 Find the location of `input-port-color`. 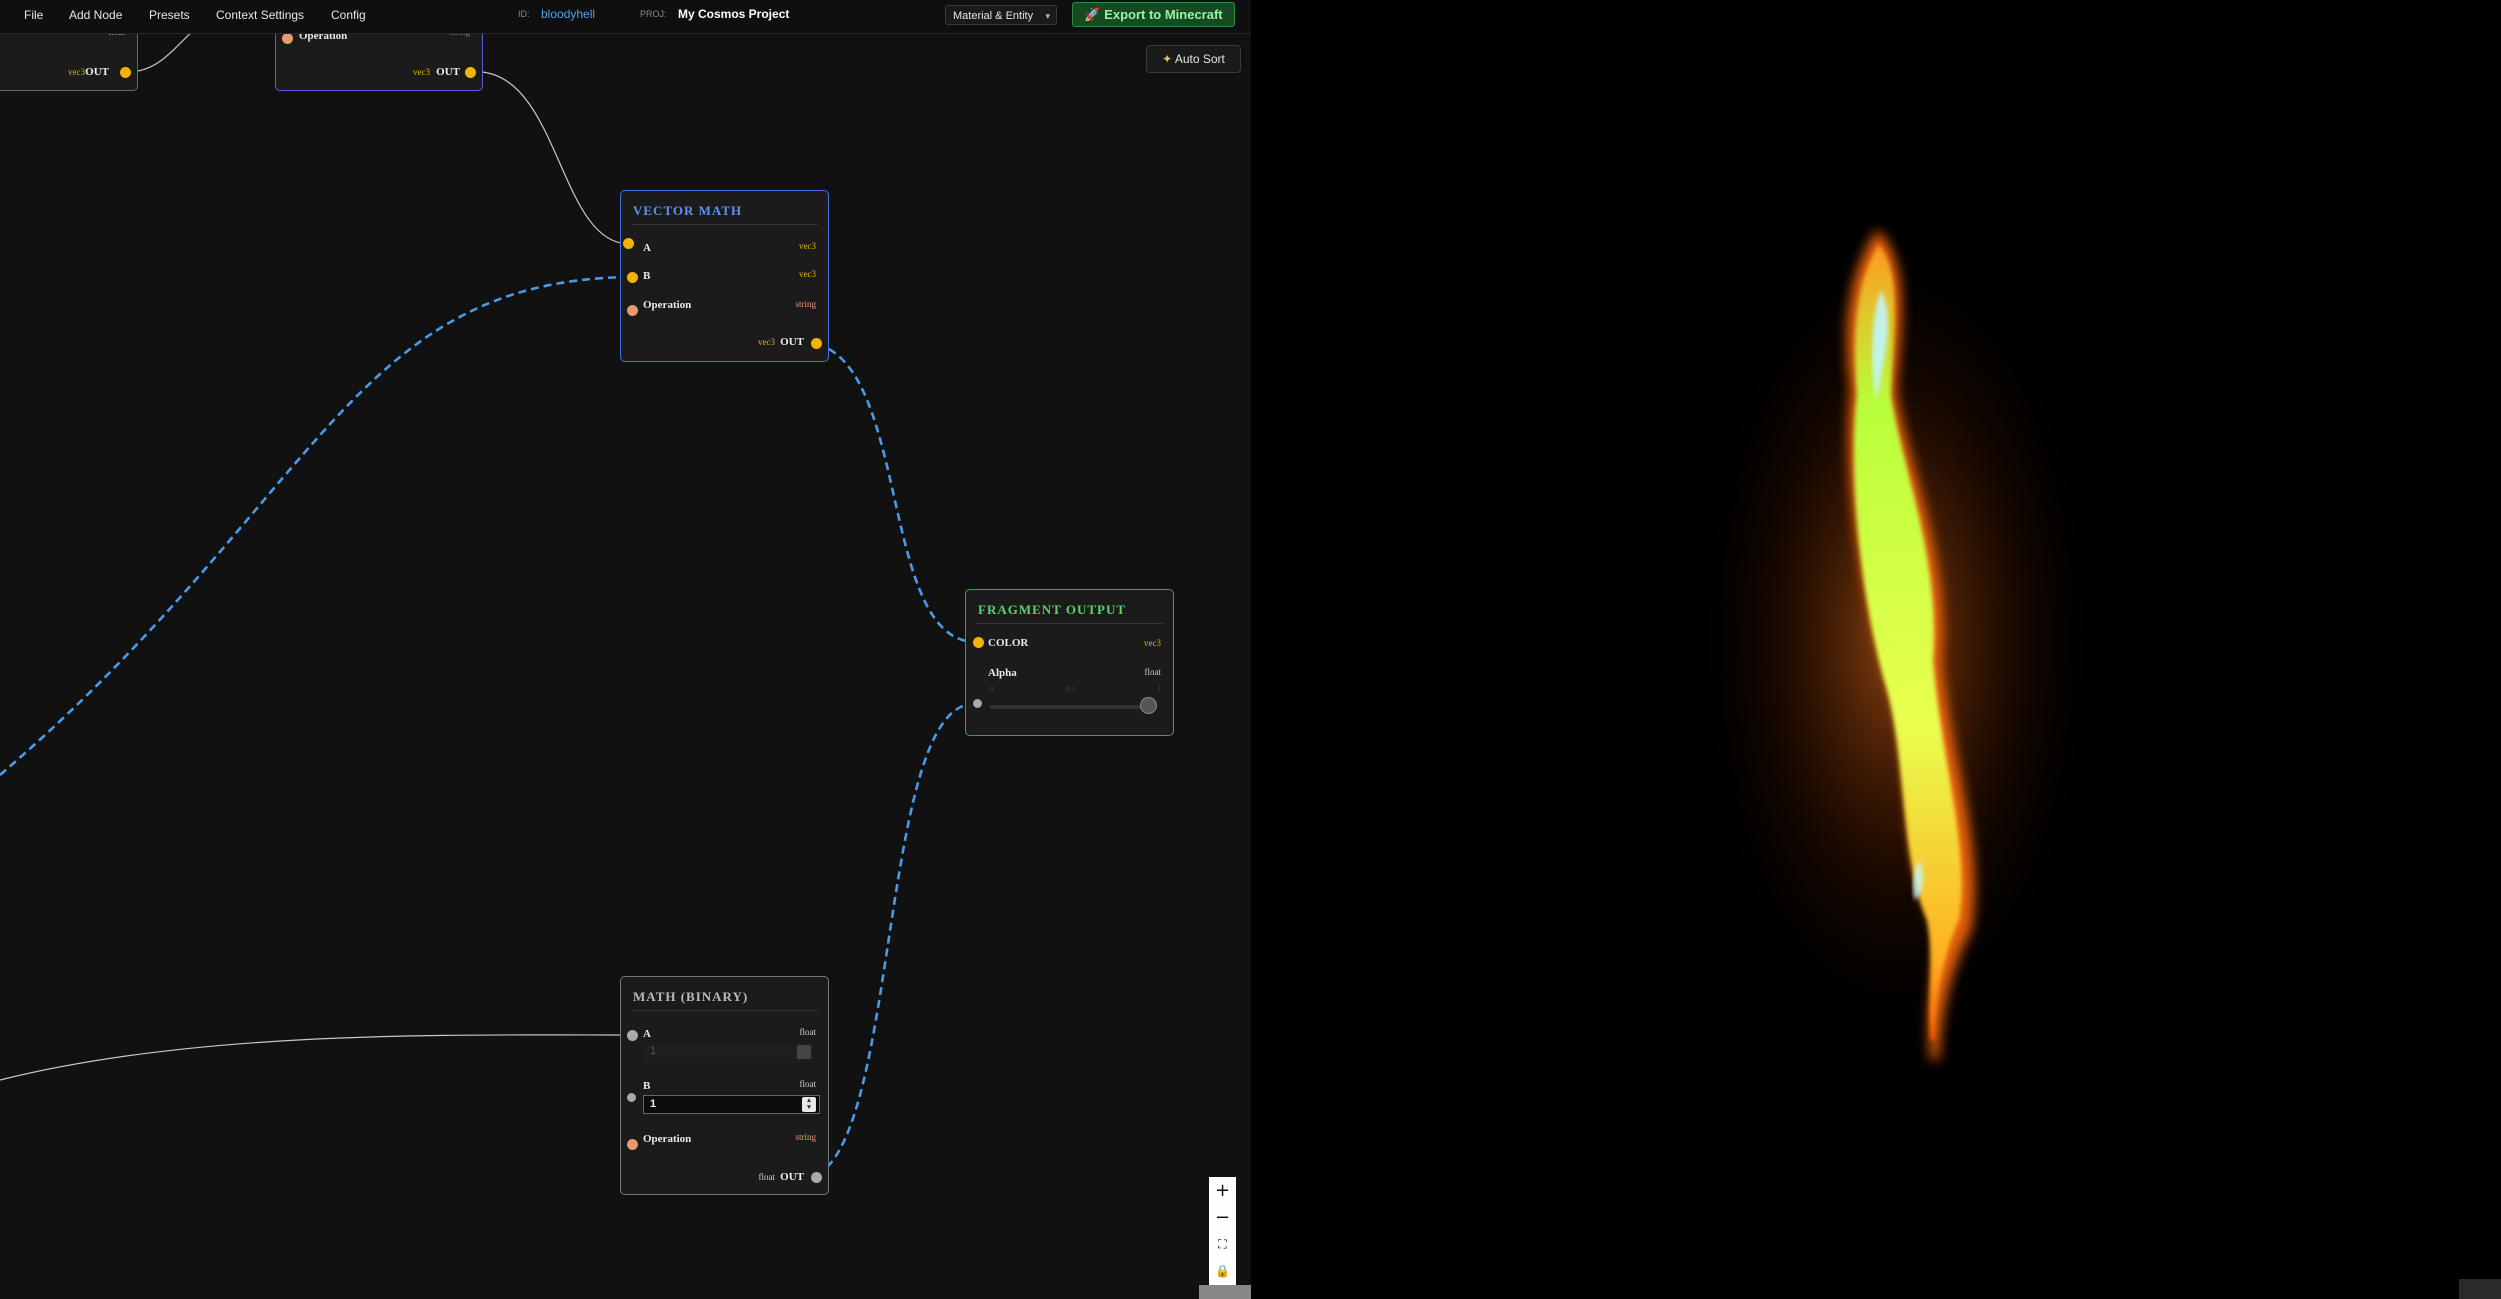

input-port-color is located at coordinates (978, 642).